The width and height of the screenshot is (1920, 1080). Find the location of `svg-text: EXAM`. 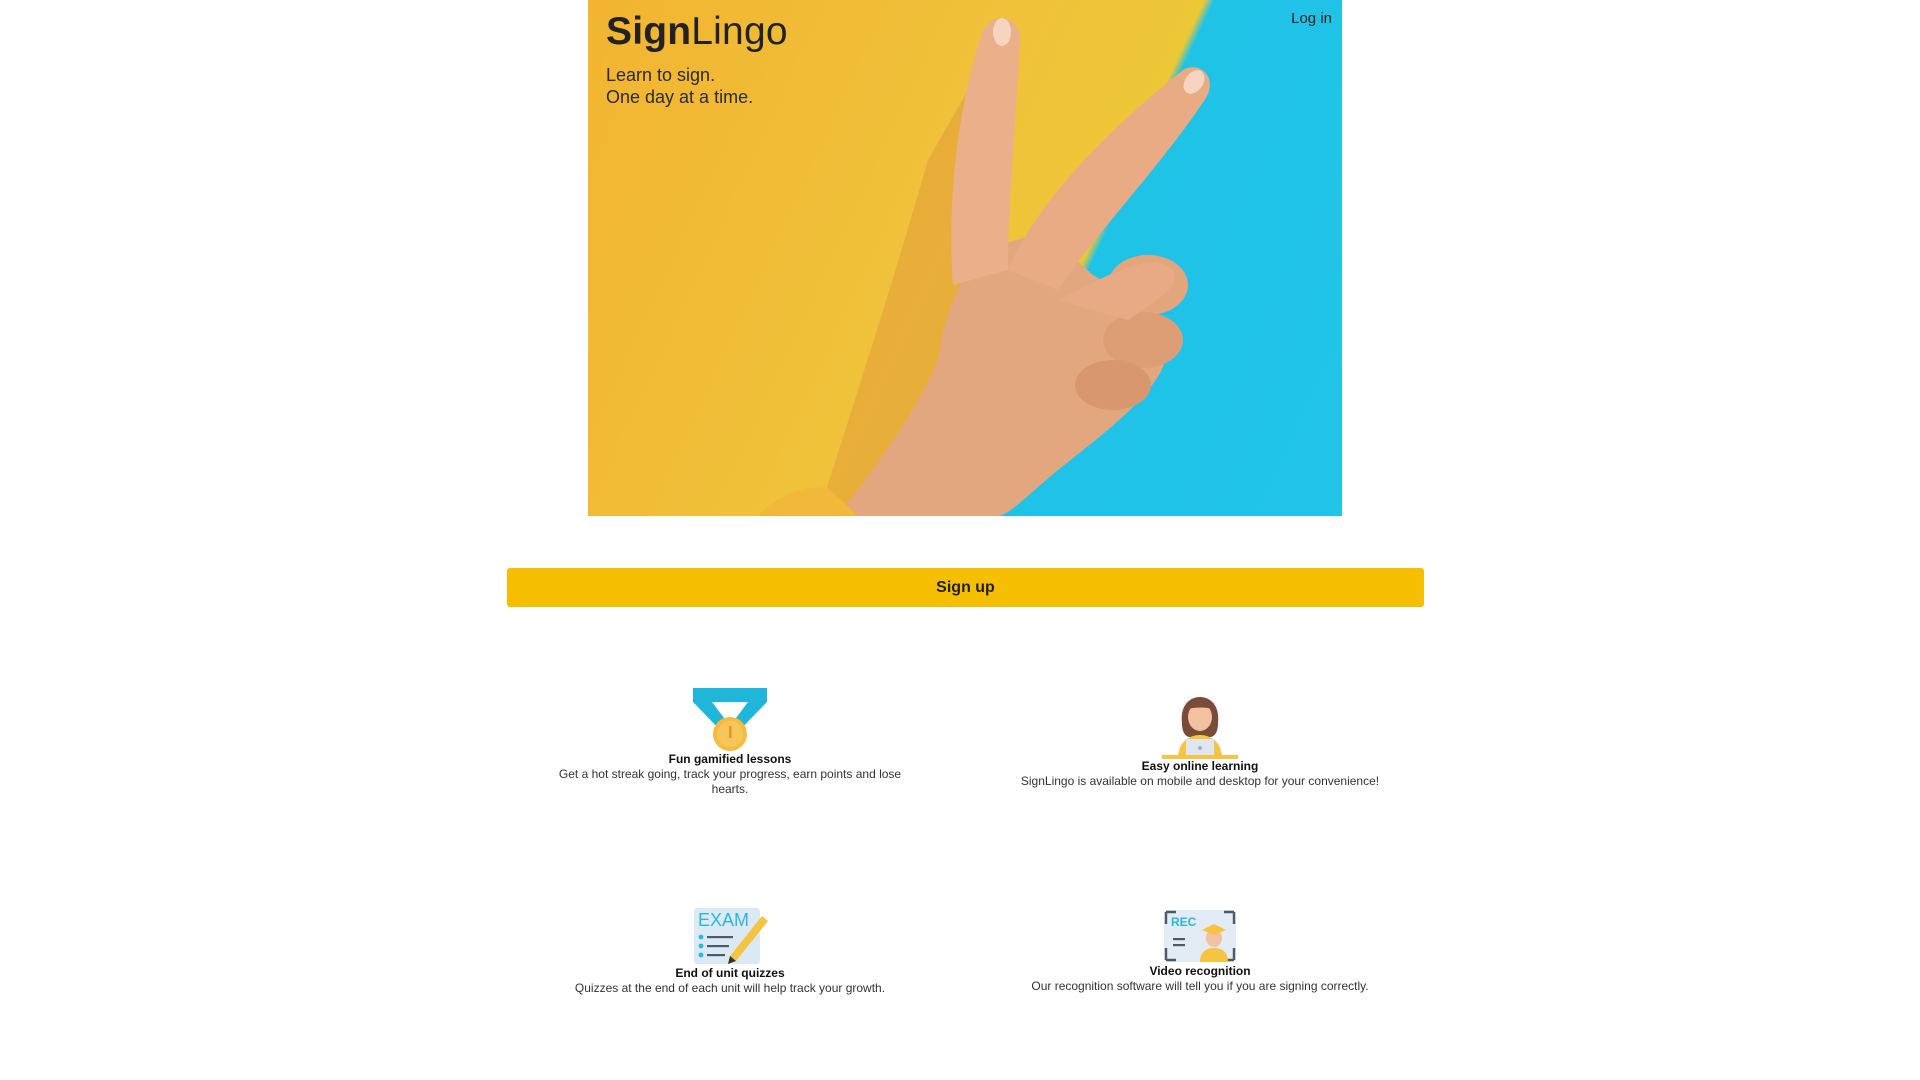

svg-text: EXAM is located at coordinates (723, 920).